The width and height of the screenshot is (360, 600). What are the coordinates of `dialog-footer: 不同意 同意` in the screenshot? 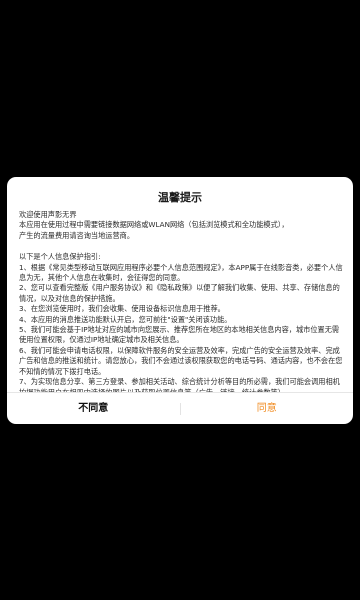 It's located at (180, 408).